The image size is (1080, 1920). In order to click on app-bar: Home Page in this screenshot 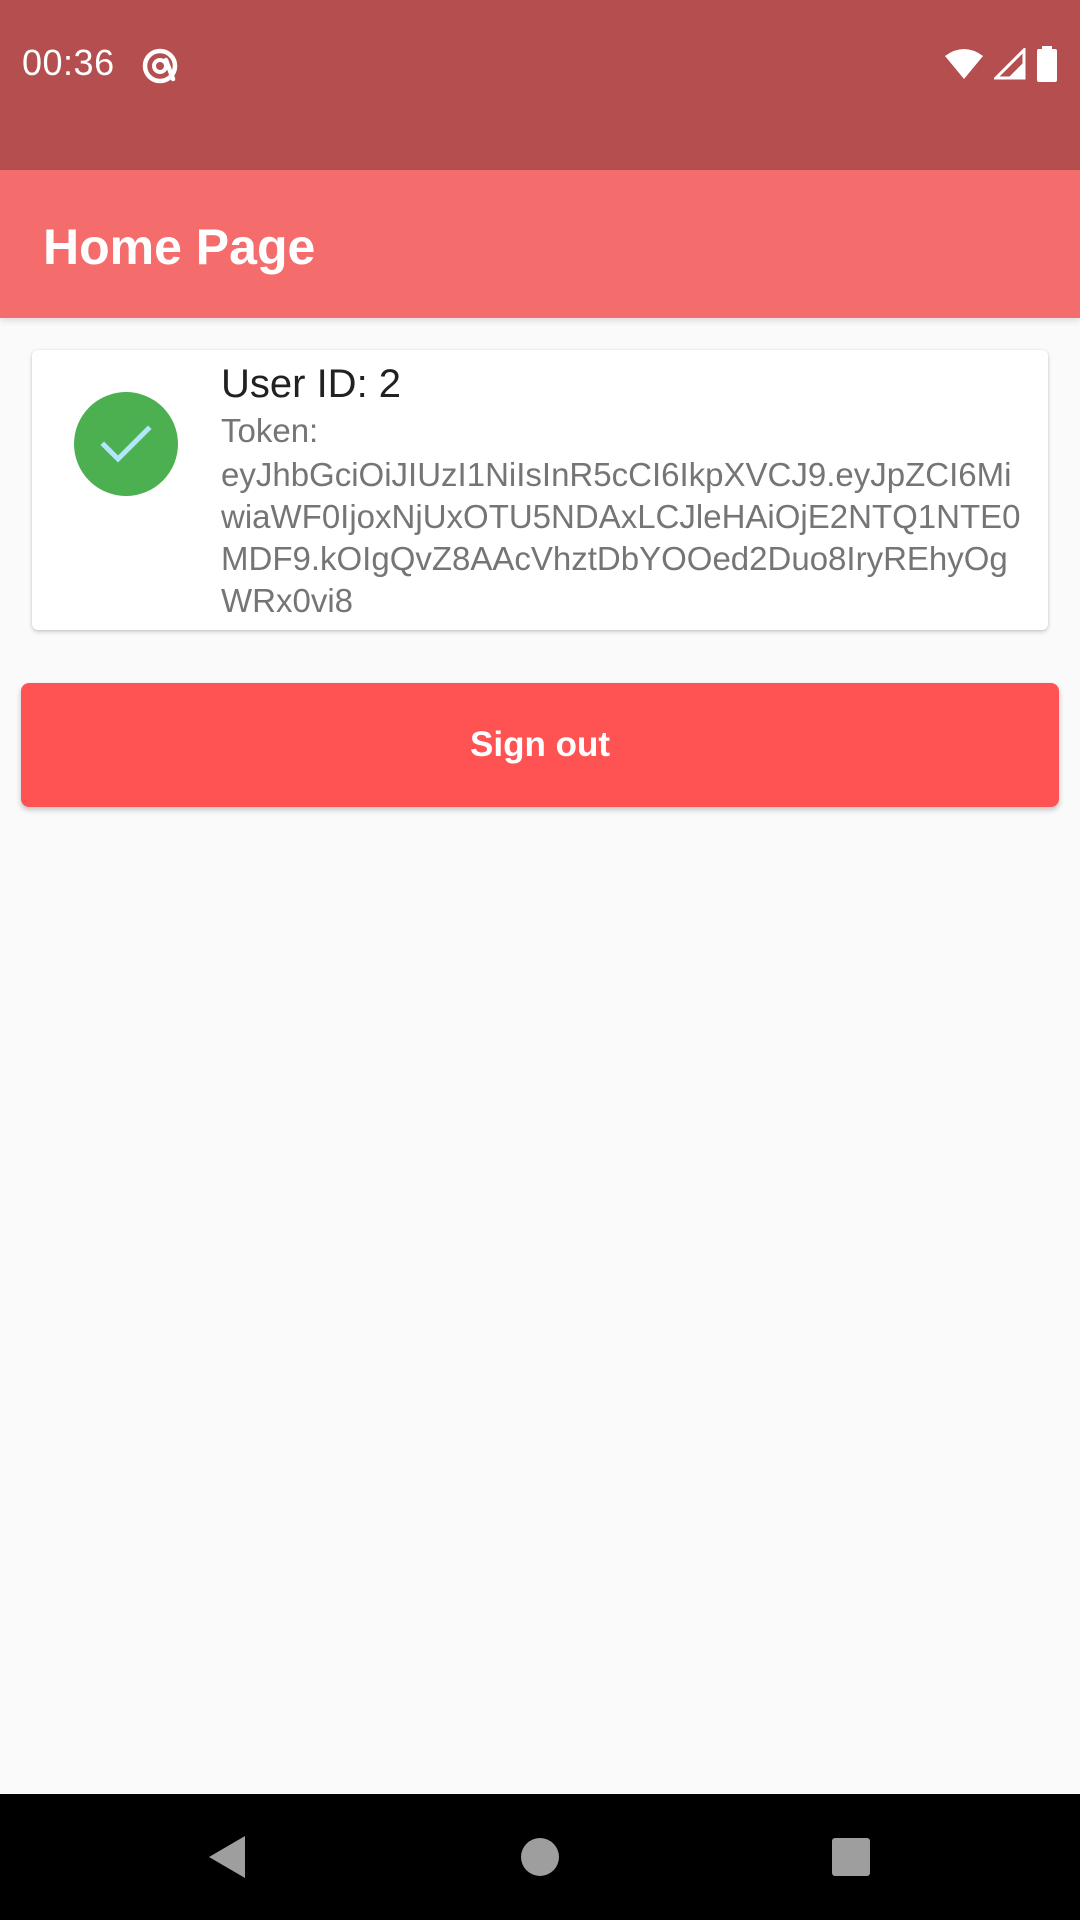, I will do `click(540, 244)`.